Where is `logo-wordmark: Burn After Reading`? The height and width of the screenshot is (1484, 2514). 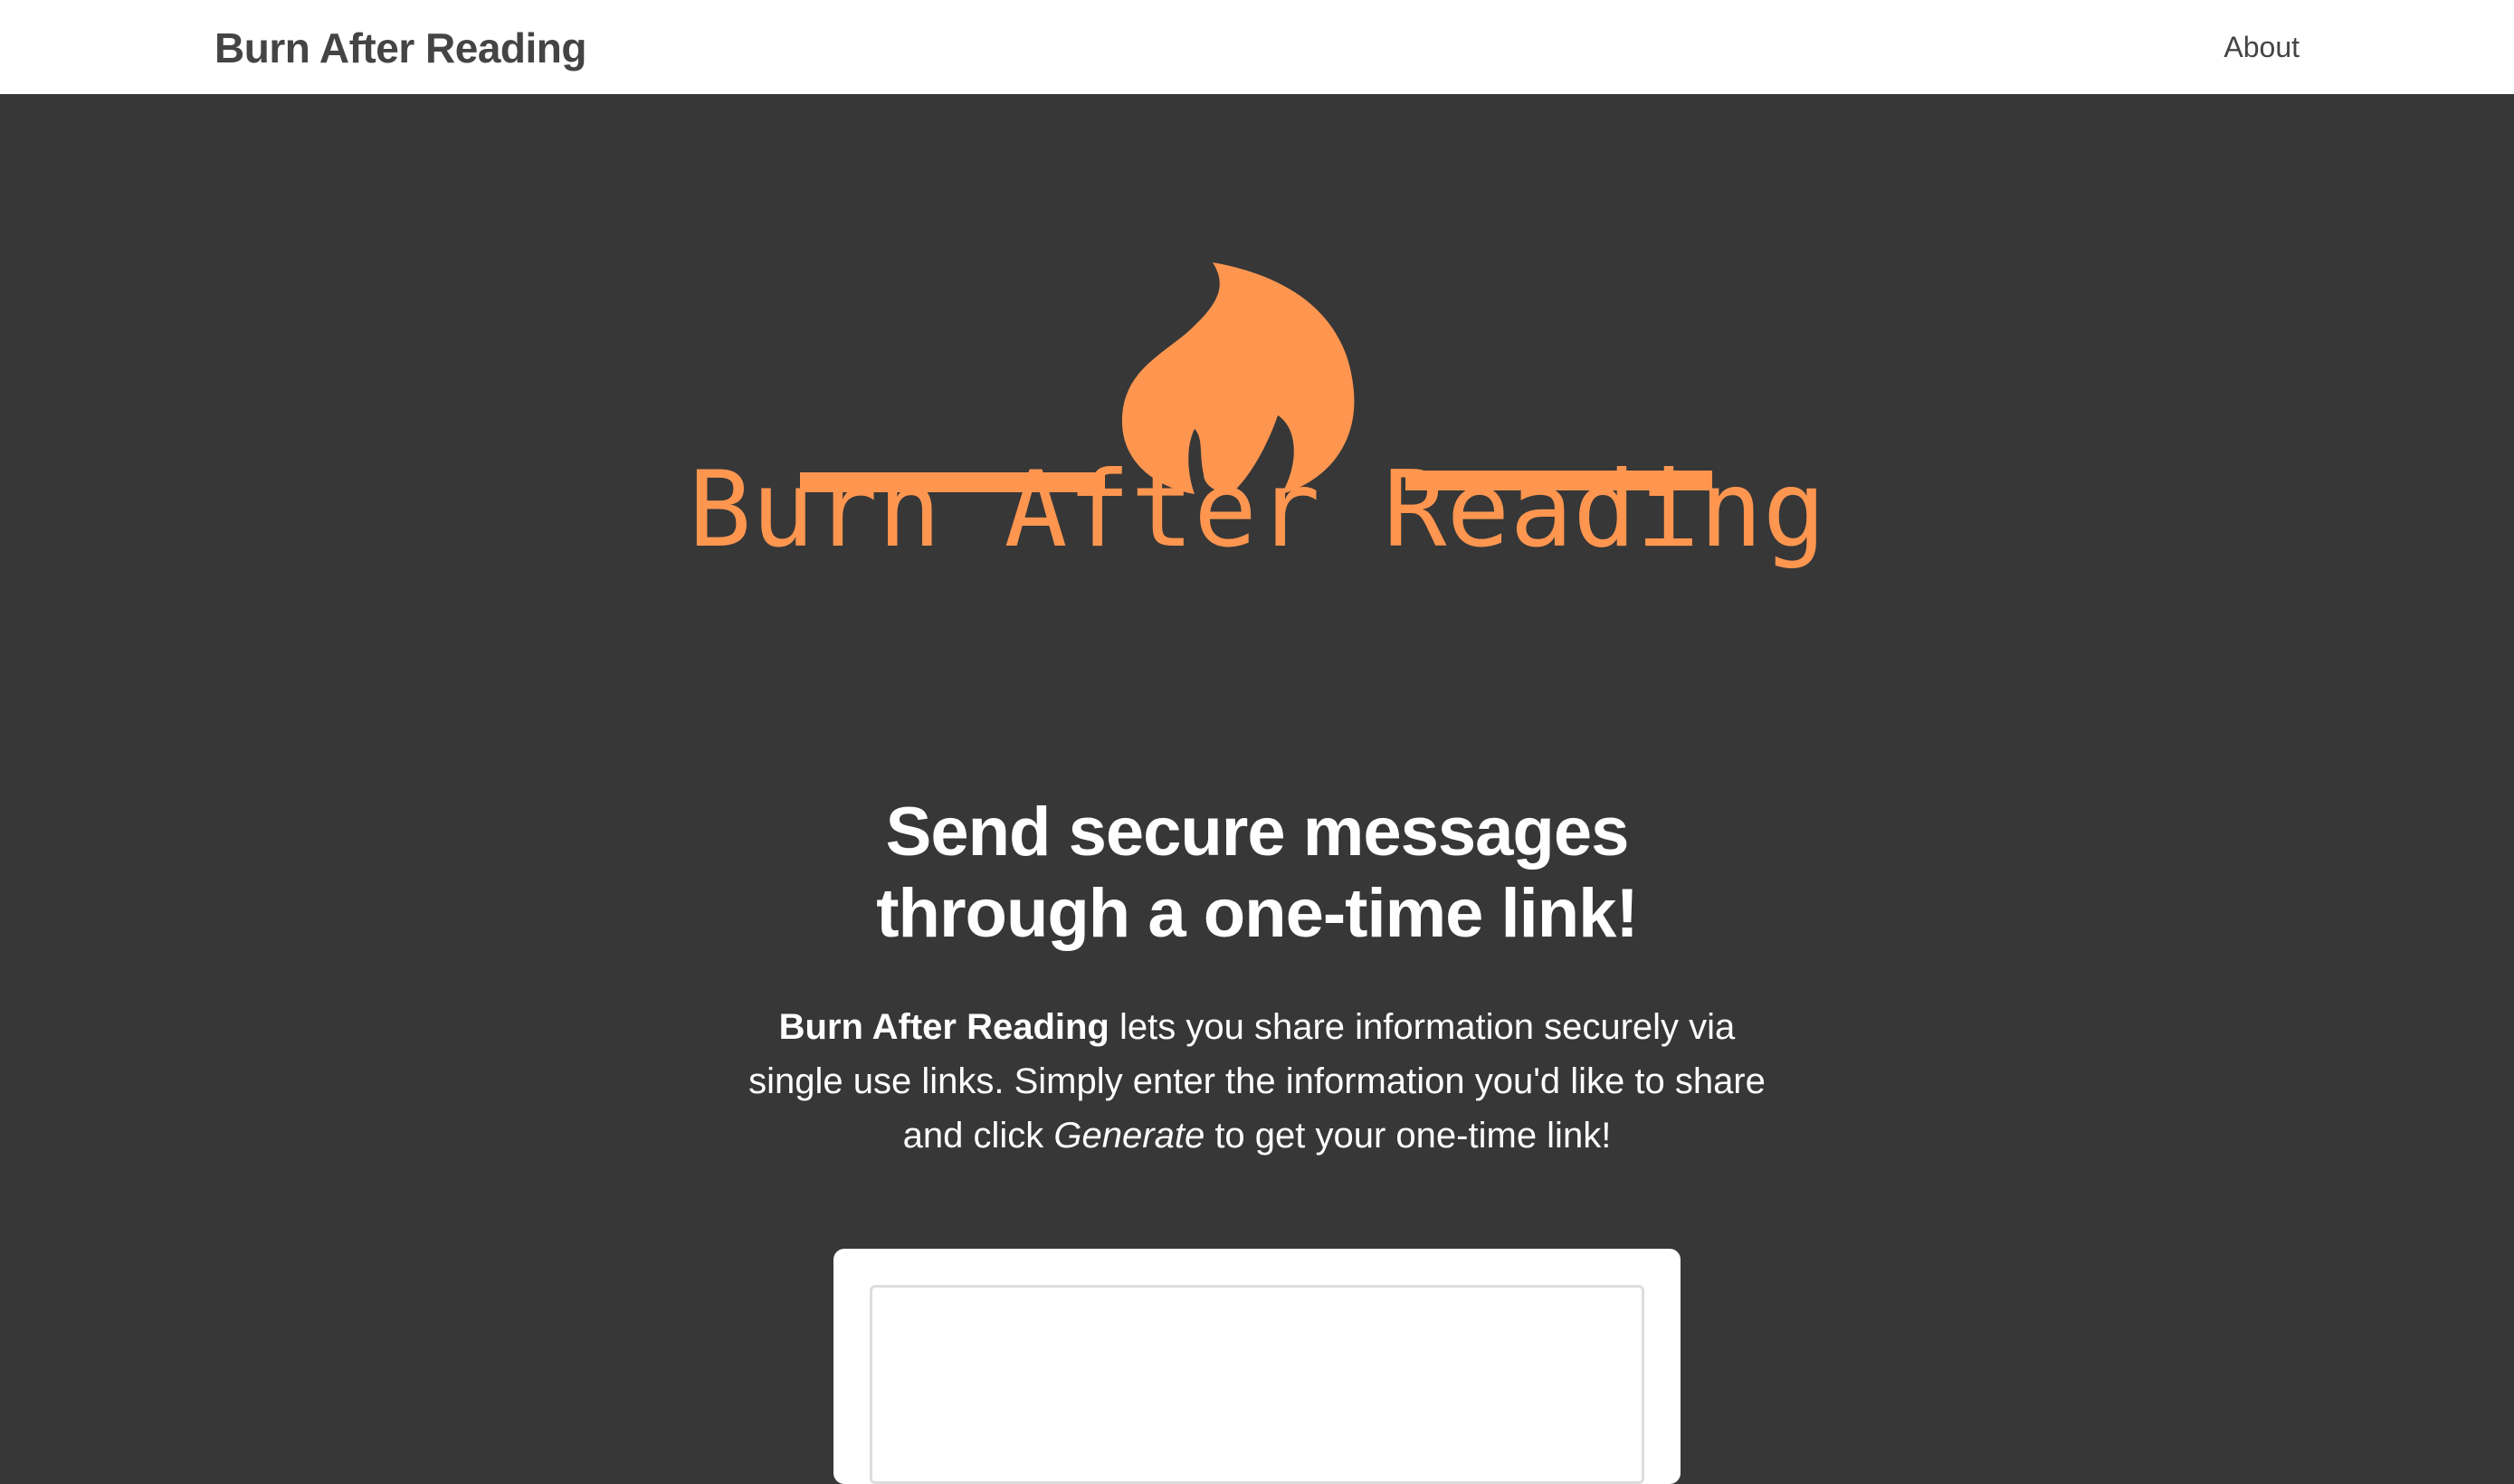 logo-wordmark: Burn After Reading is located at coordinates (1257, 510).